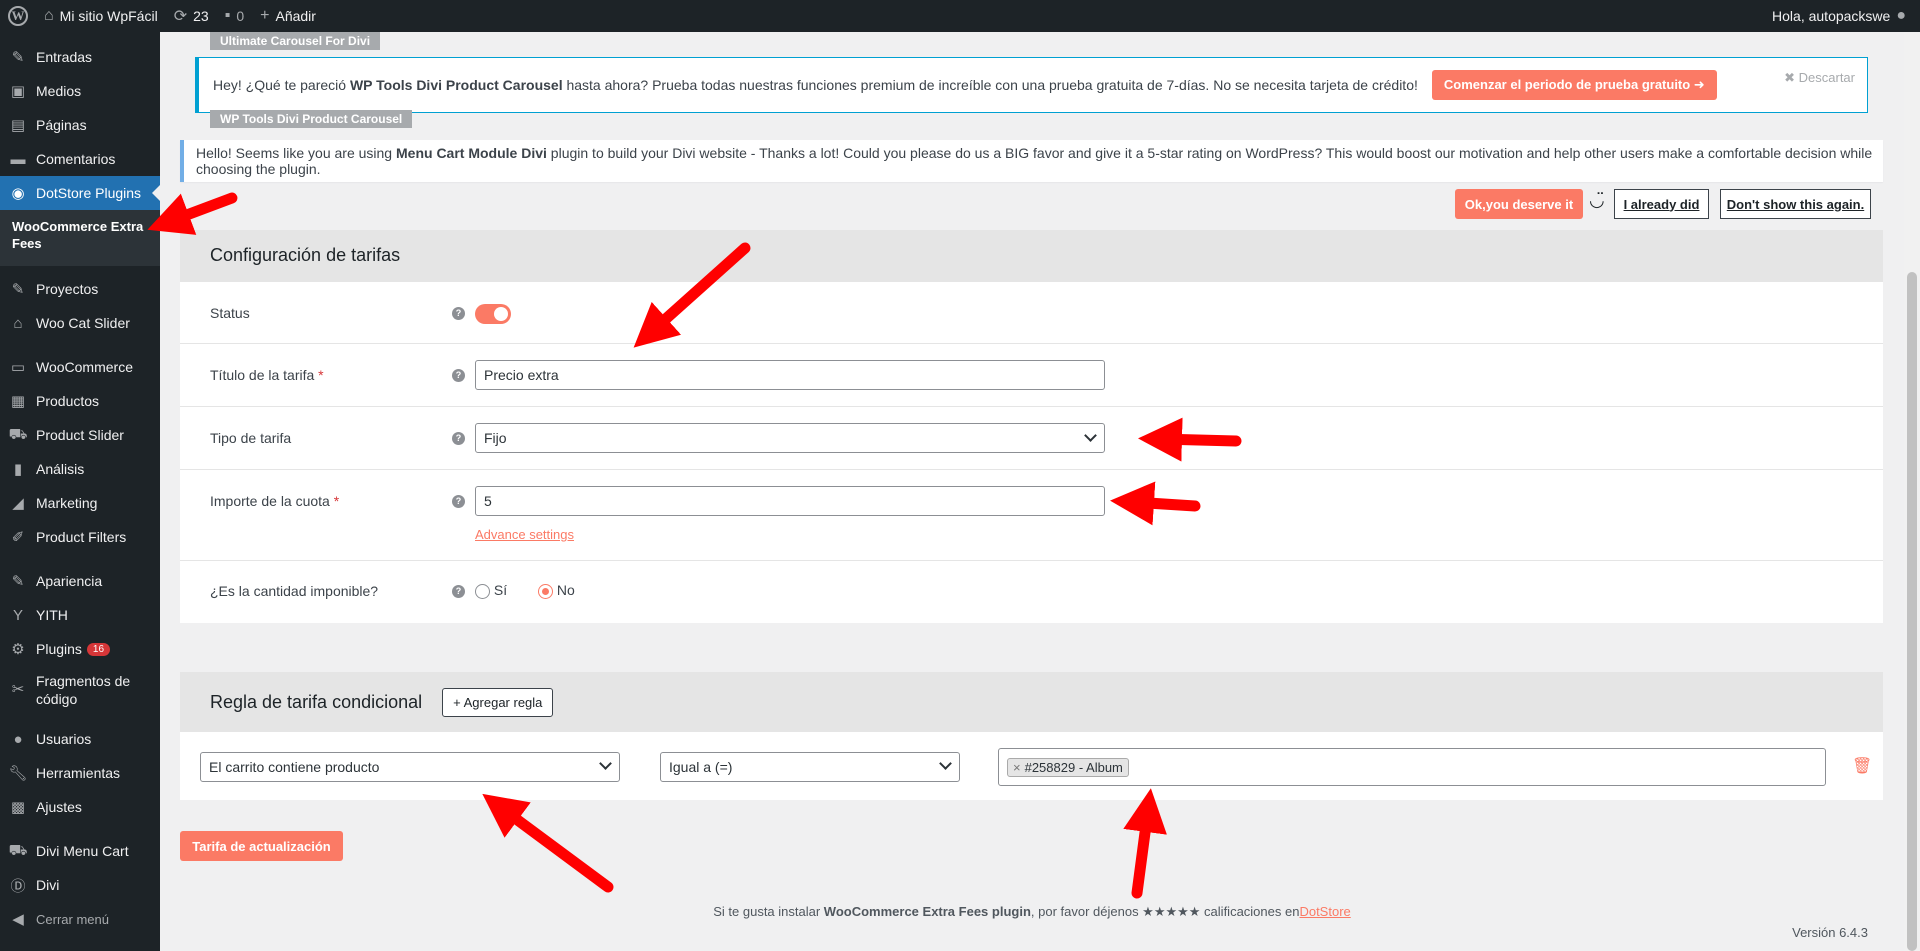  I want to click on menu-label: Marketing, so click(67, 503).